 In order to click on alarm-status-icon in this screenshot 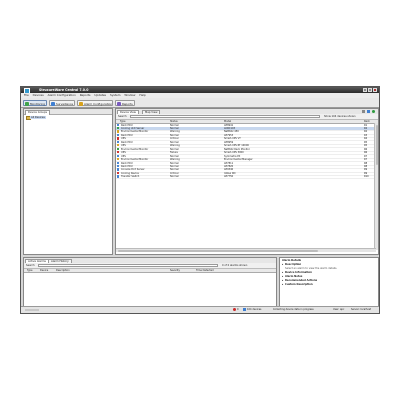, I will do `click(234, 310)`.